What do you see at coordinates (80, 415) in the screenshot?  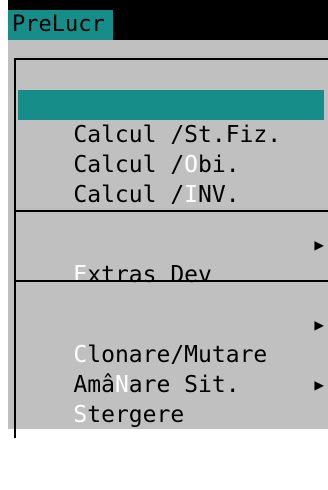 I see `menu-item-hotkey: S` at bounding box center [80, 415].